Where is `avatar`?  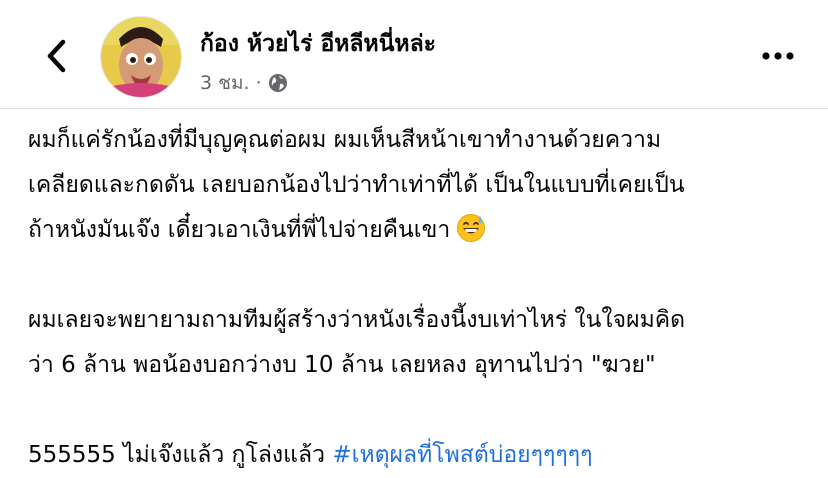
avatar is located at coordinates (141, 57).